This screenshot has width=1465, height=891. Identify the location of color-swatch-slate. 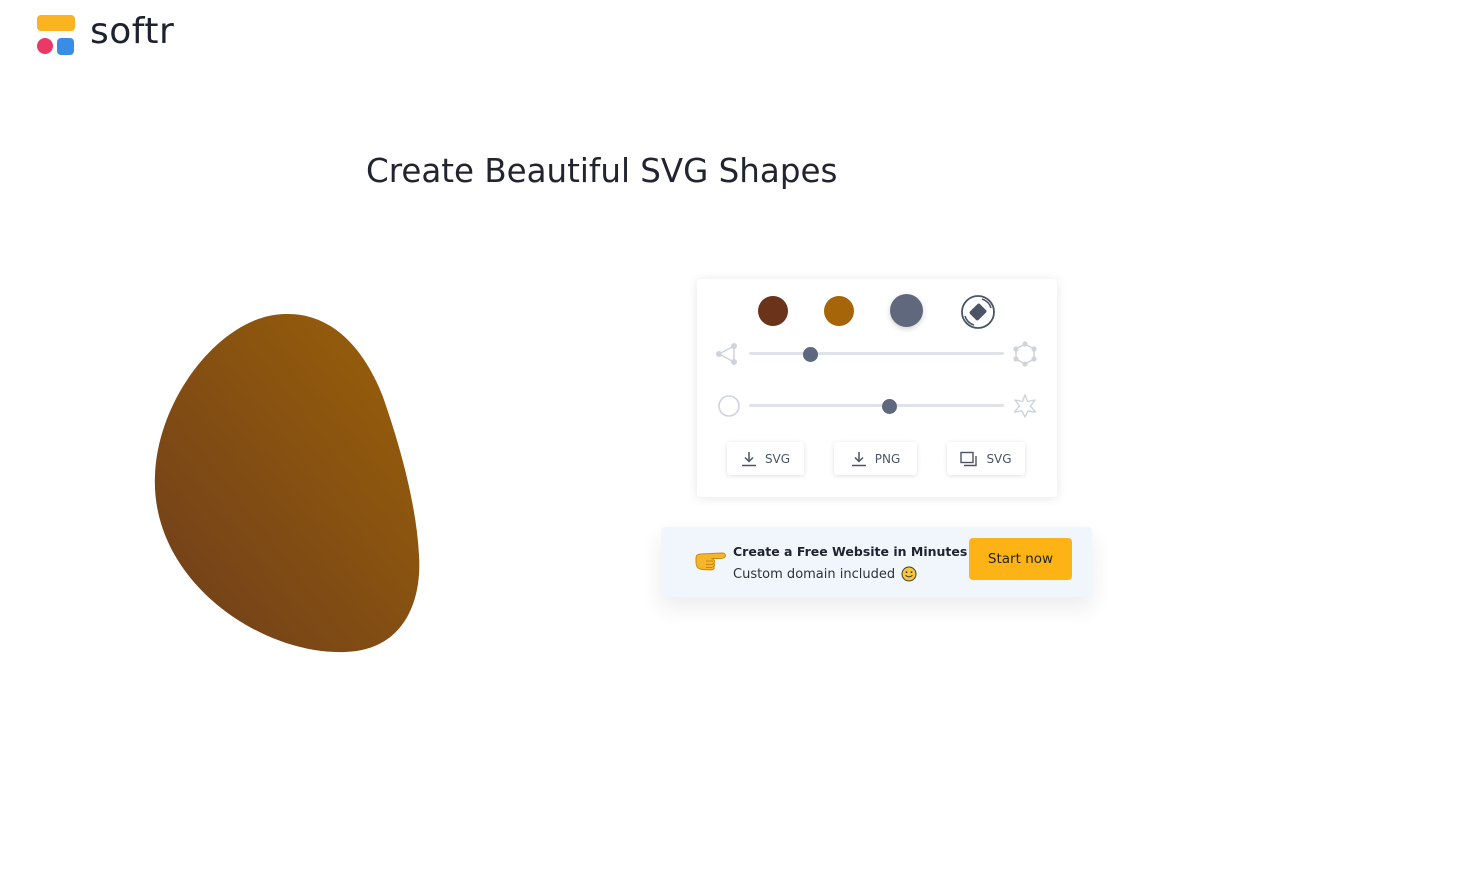
(906, 310).